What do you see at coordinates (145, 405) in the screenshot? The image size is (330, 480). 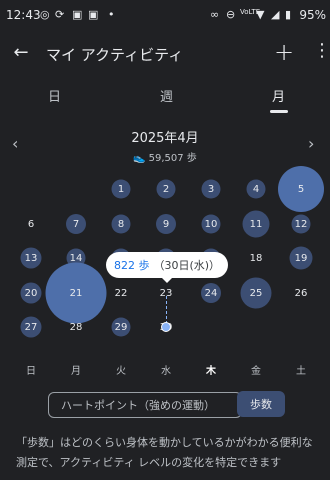 I see `heart-points-selector: ハートポイント（強めの運動）` at bounding box center [145, 405].